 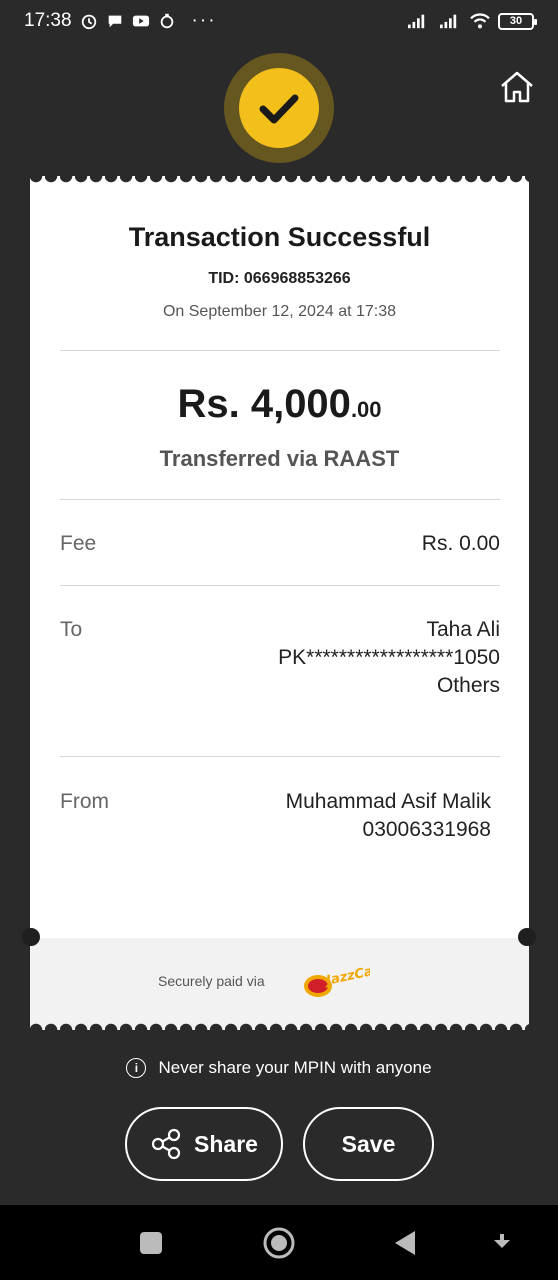 What do you see at coordinates (426, 829) in the screenshot?
I see `from-number: 03006331968` at bounding box center [426, 829].